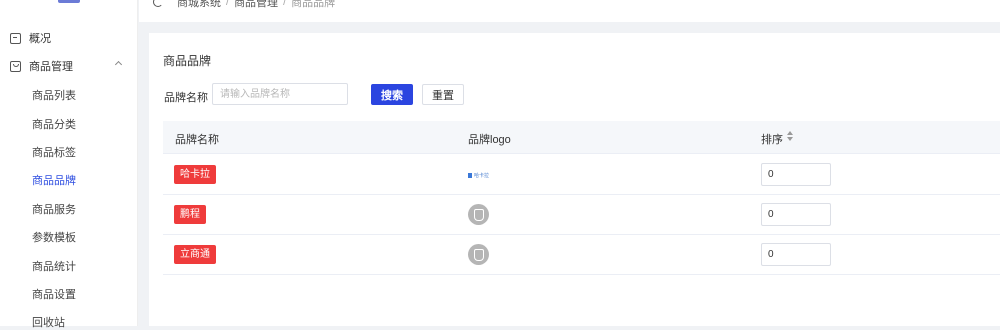 The image size is (1000, 330). Describe the element at coordinates (581, 175) in the screenshot. I see `table-row: 哈卡拉 哈卡拉` at that location.